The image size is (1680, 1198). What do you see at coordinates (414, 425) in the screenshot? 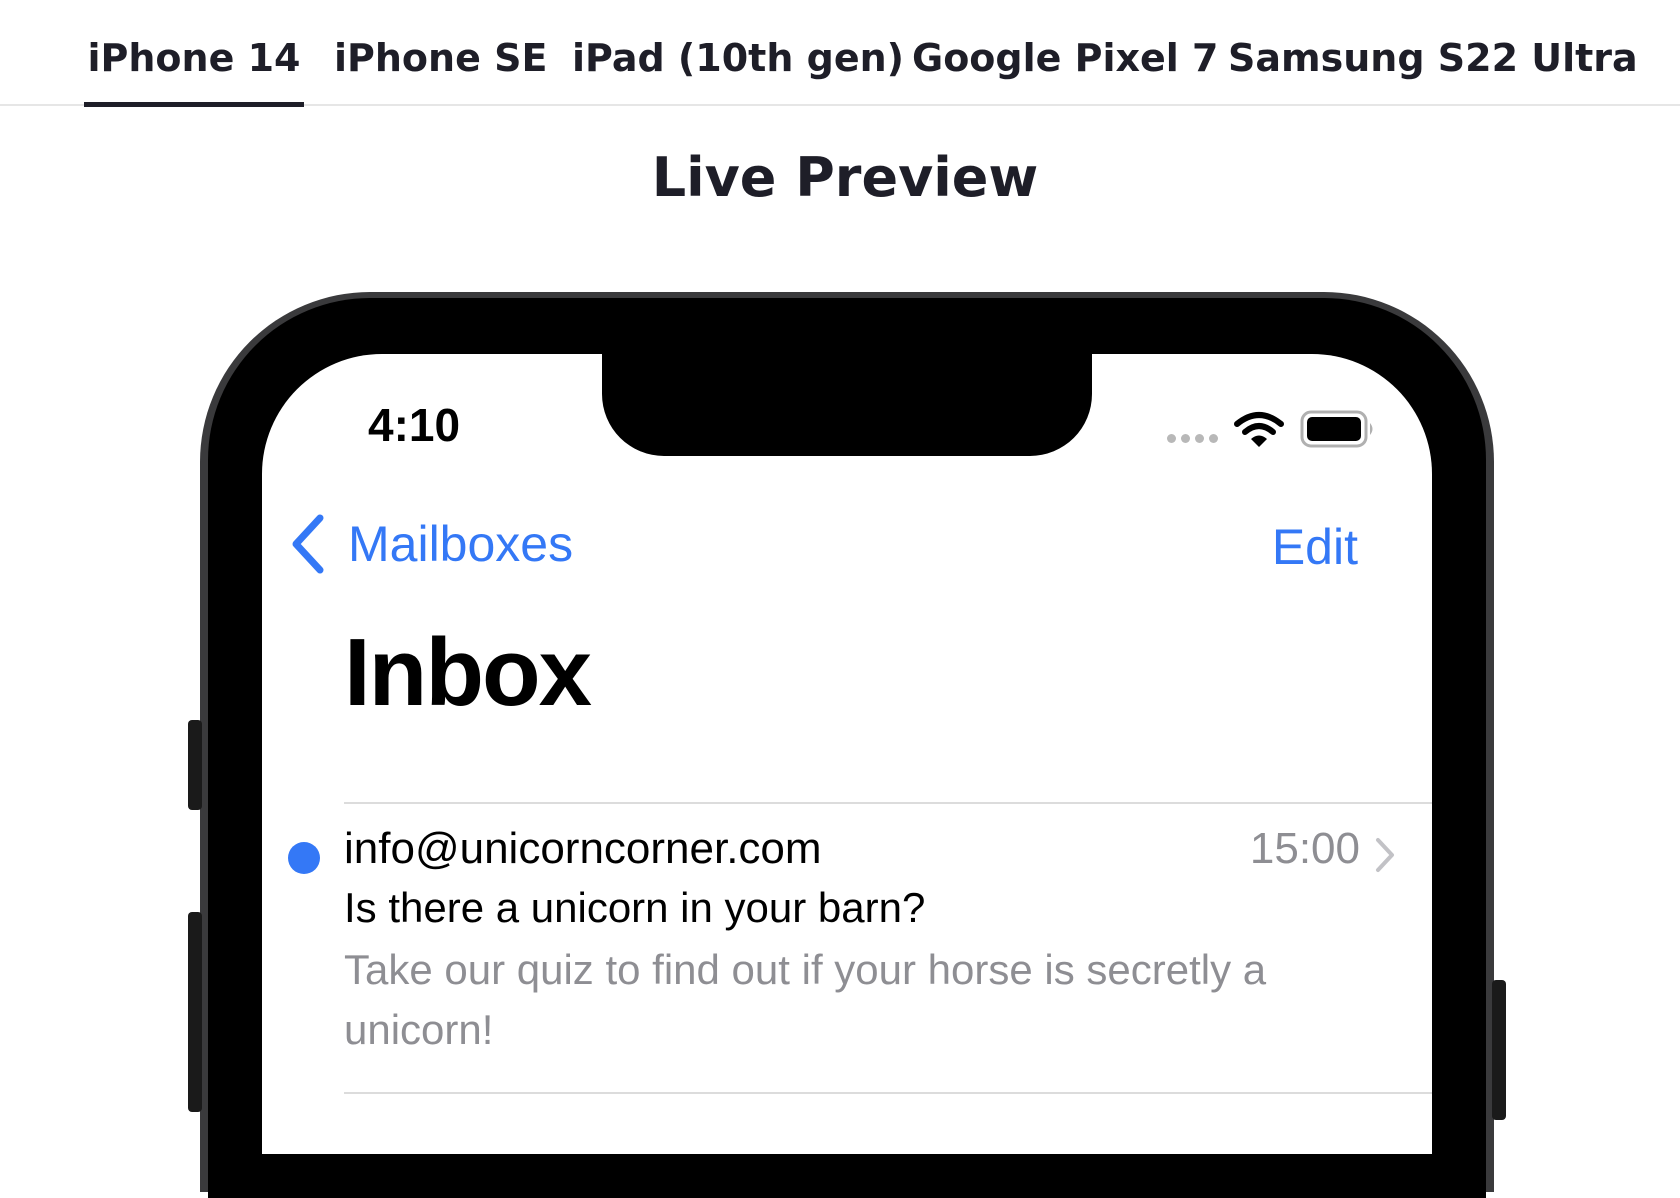
I see `status-time: 4:10` at bounding box center [414, 425].